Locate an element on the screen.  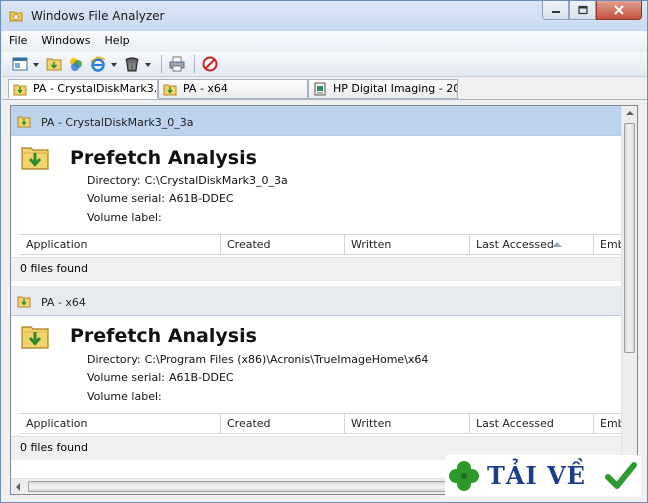
maximize-button is located at coordinates (582, 10).